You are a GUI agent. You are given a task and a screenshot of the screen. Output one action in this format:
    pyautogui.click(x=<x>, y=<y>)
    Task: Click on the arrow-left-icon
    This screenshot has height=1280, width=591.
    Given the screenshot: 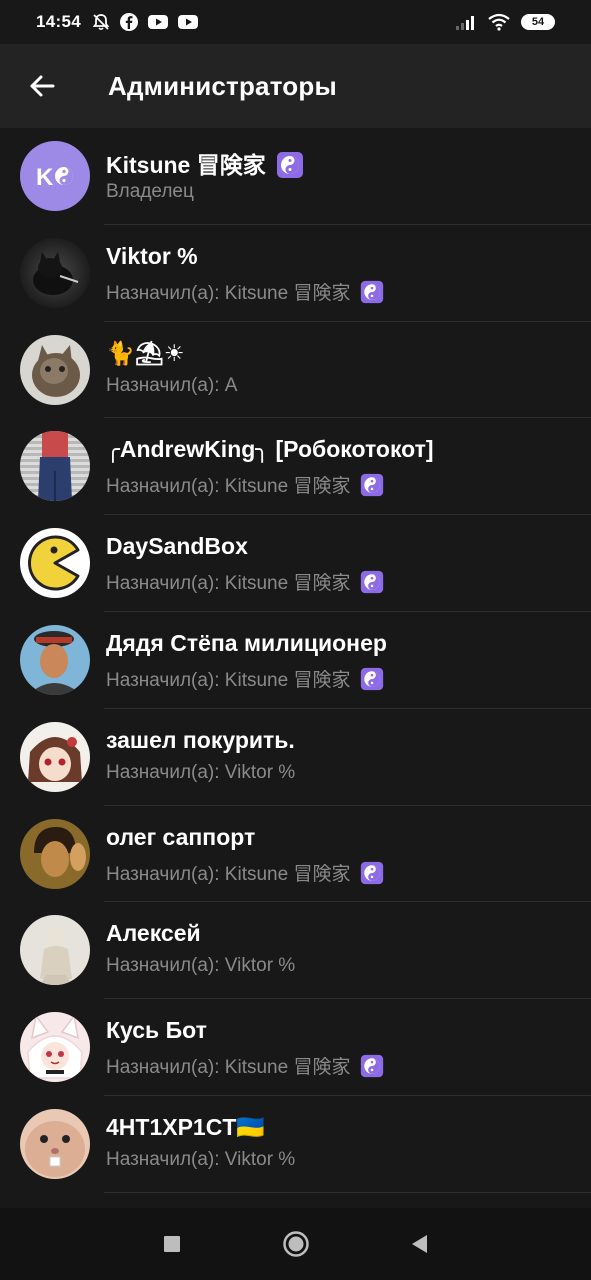 What is the action you would take?
    pyautogui.click(x=42, y=86)
    